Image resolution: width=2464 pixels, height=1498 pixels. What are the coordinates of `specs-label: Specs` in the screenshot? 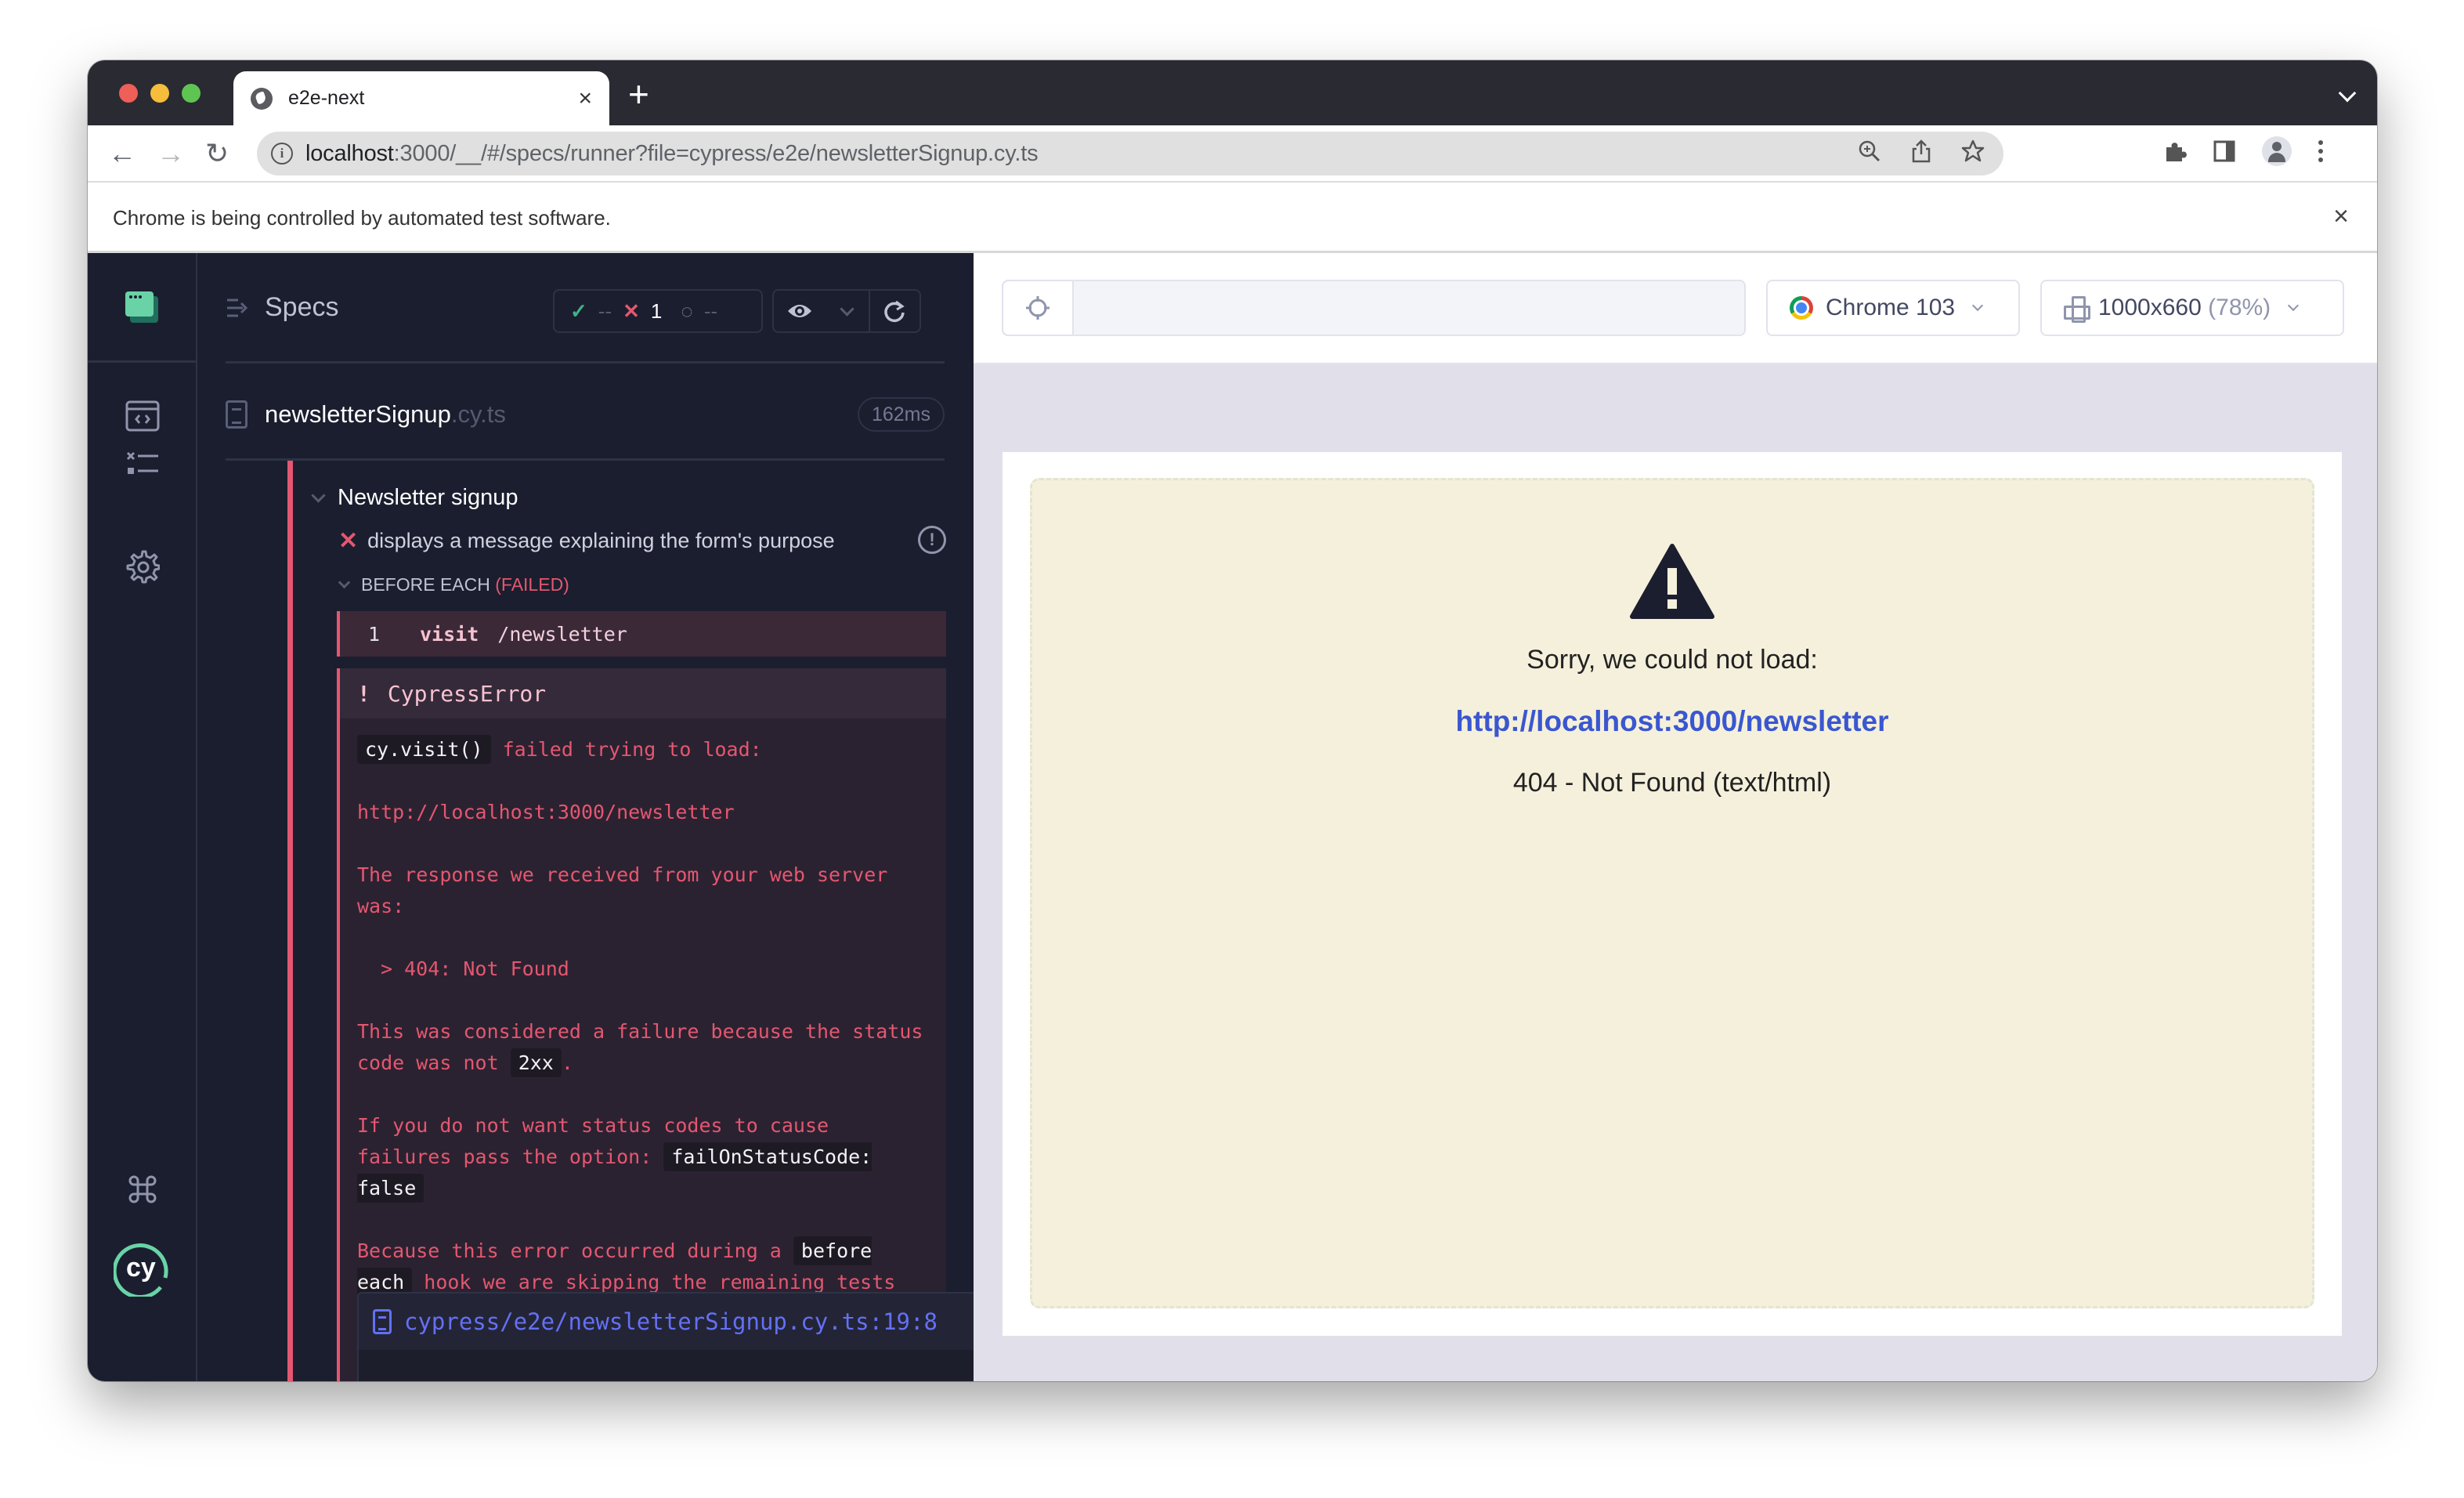 It's located at (302, 307).